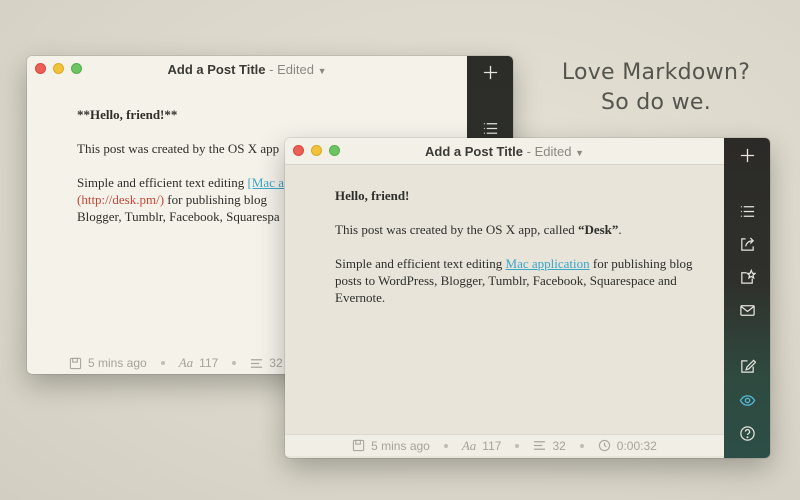 Image resolution: width=800 pixels, height=500 pixels. I want to click on help-button, so click(747, 436).